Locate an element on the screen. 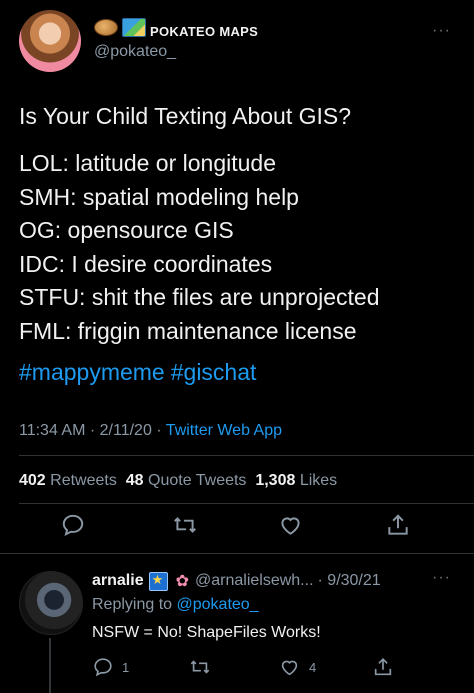 This screenshot has width=474, height=693. replying-to-handle: @pokateo_ is located at coordinates (218, 604).